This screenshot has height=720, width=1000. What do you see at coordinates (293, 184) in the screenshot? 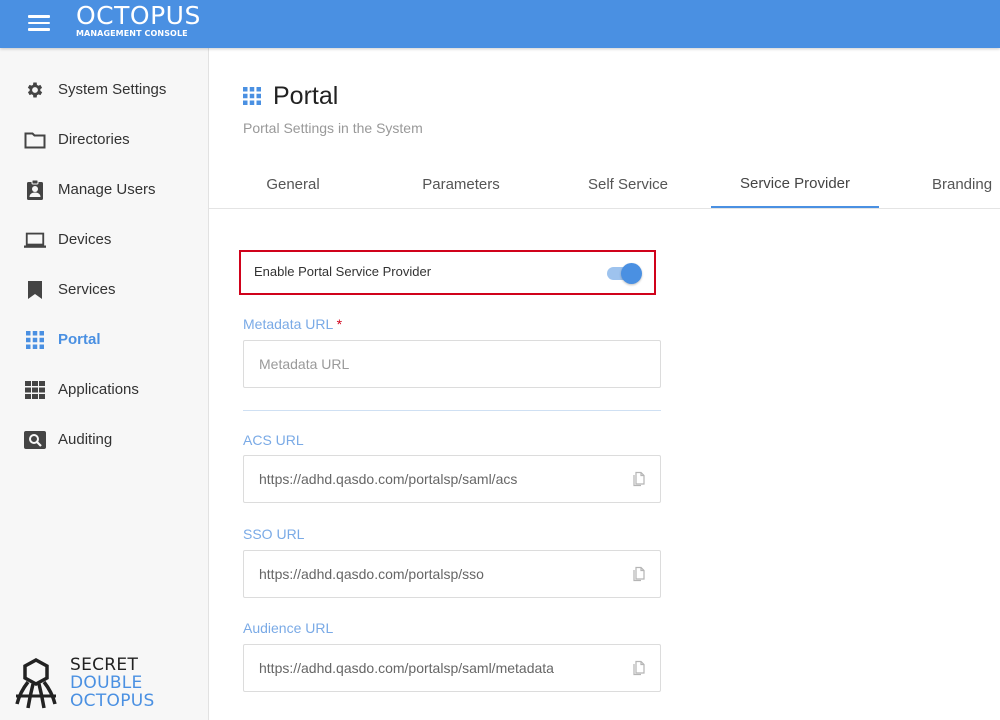
I see `tab-general: General` at bounding box center [293, 184].